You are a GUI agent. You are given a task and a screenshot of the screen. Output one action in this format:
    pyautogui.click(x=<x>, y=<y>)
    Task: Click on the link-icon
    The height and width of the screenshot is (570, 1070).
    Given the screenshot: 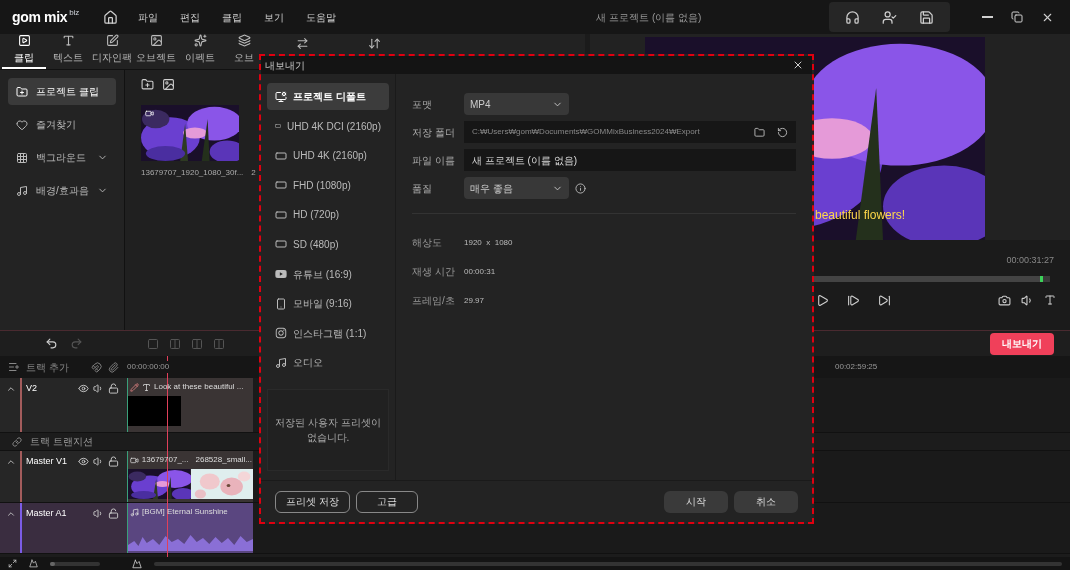 What is the action you would take?
    pyautogui.click(x=17, y=441)
    